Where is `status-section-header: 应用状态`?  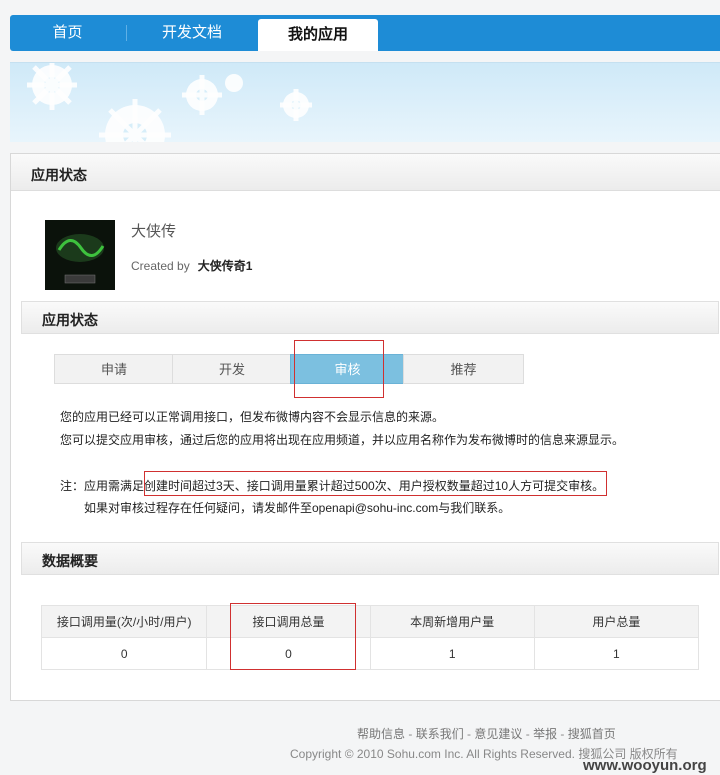
status-section-header: 应用状态 is located at coordinates (370, 317).